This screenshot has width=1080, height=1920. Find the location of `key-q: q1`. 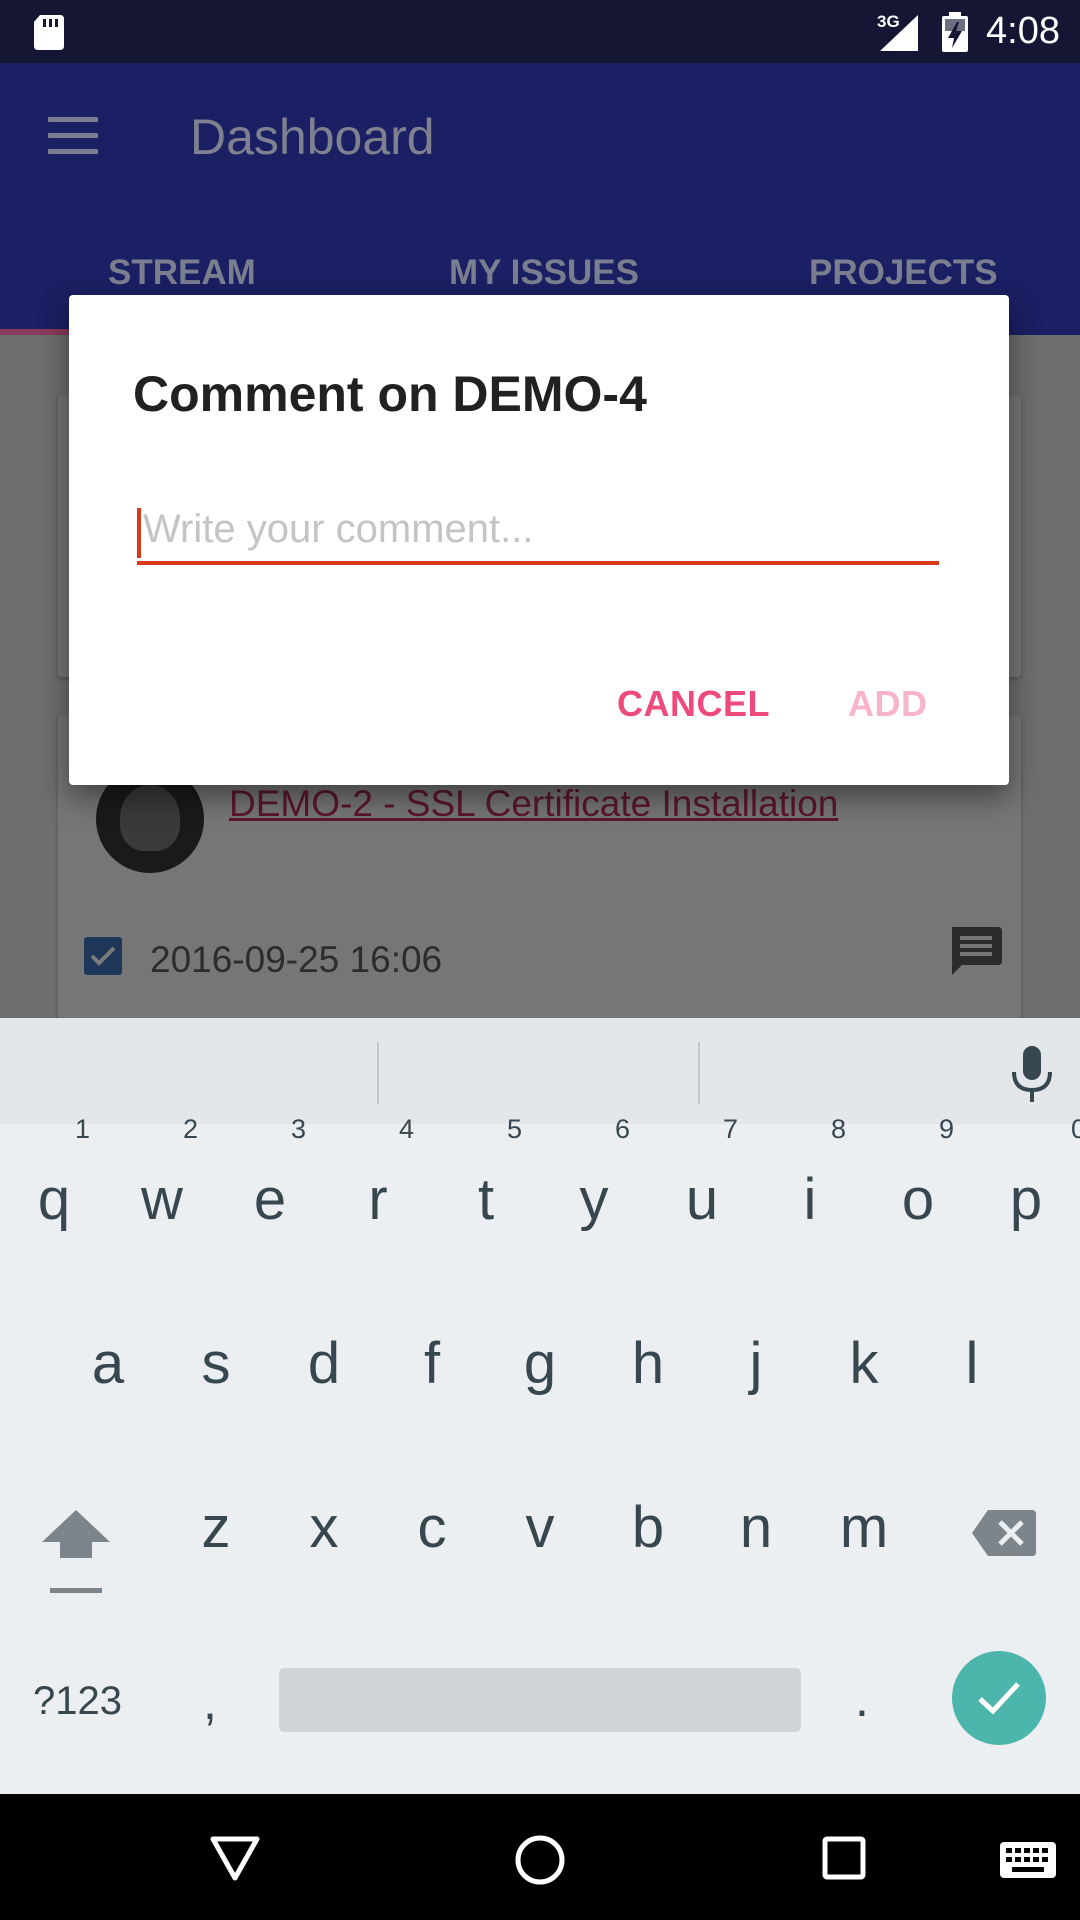

key-q: q1 is located at coordinates (54, 1173).